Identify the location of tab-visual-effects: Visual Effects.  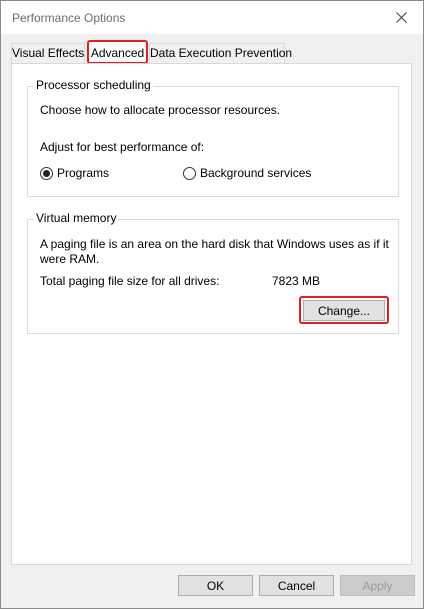
(48, 53).